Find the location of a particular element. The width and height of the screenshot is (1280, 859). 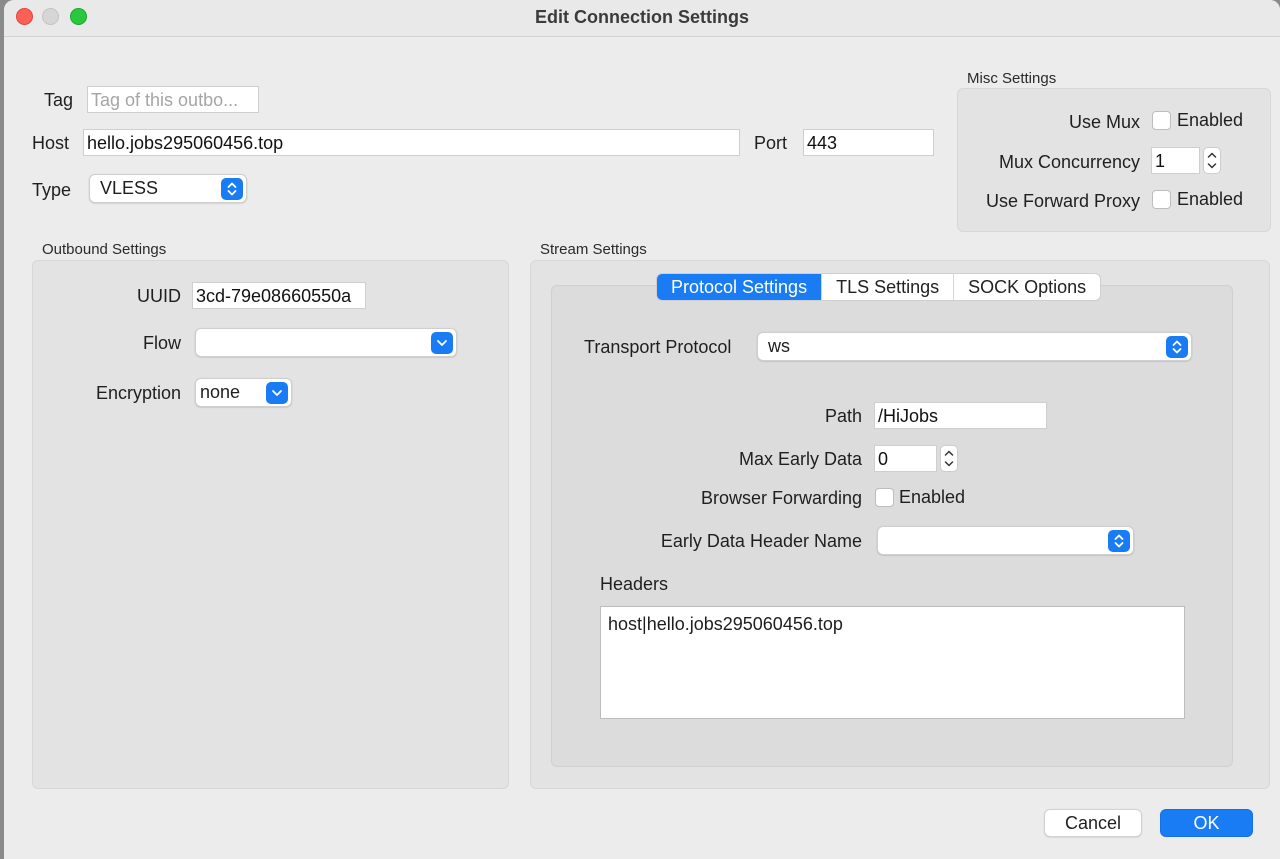

uuid-label: UUID is located at coordinates (159, 296).